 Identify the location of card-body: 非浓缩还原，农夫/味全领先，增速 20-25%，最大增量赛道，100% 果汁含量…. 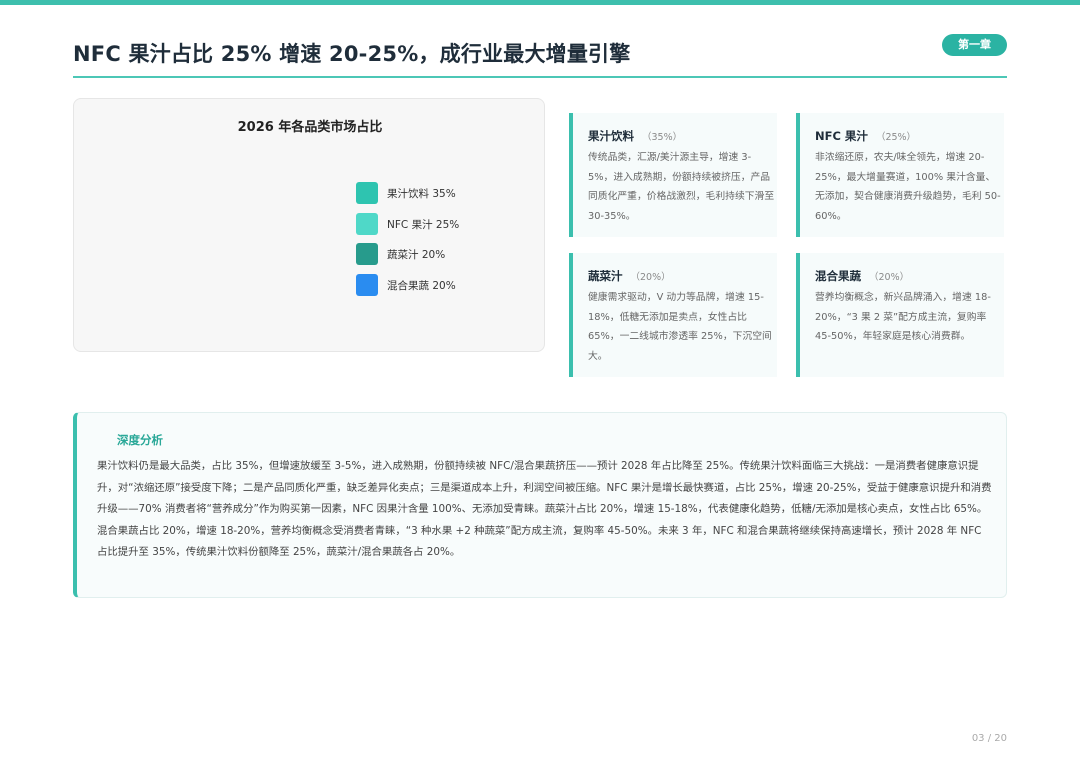
(908, 187).